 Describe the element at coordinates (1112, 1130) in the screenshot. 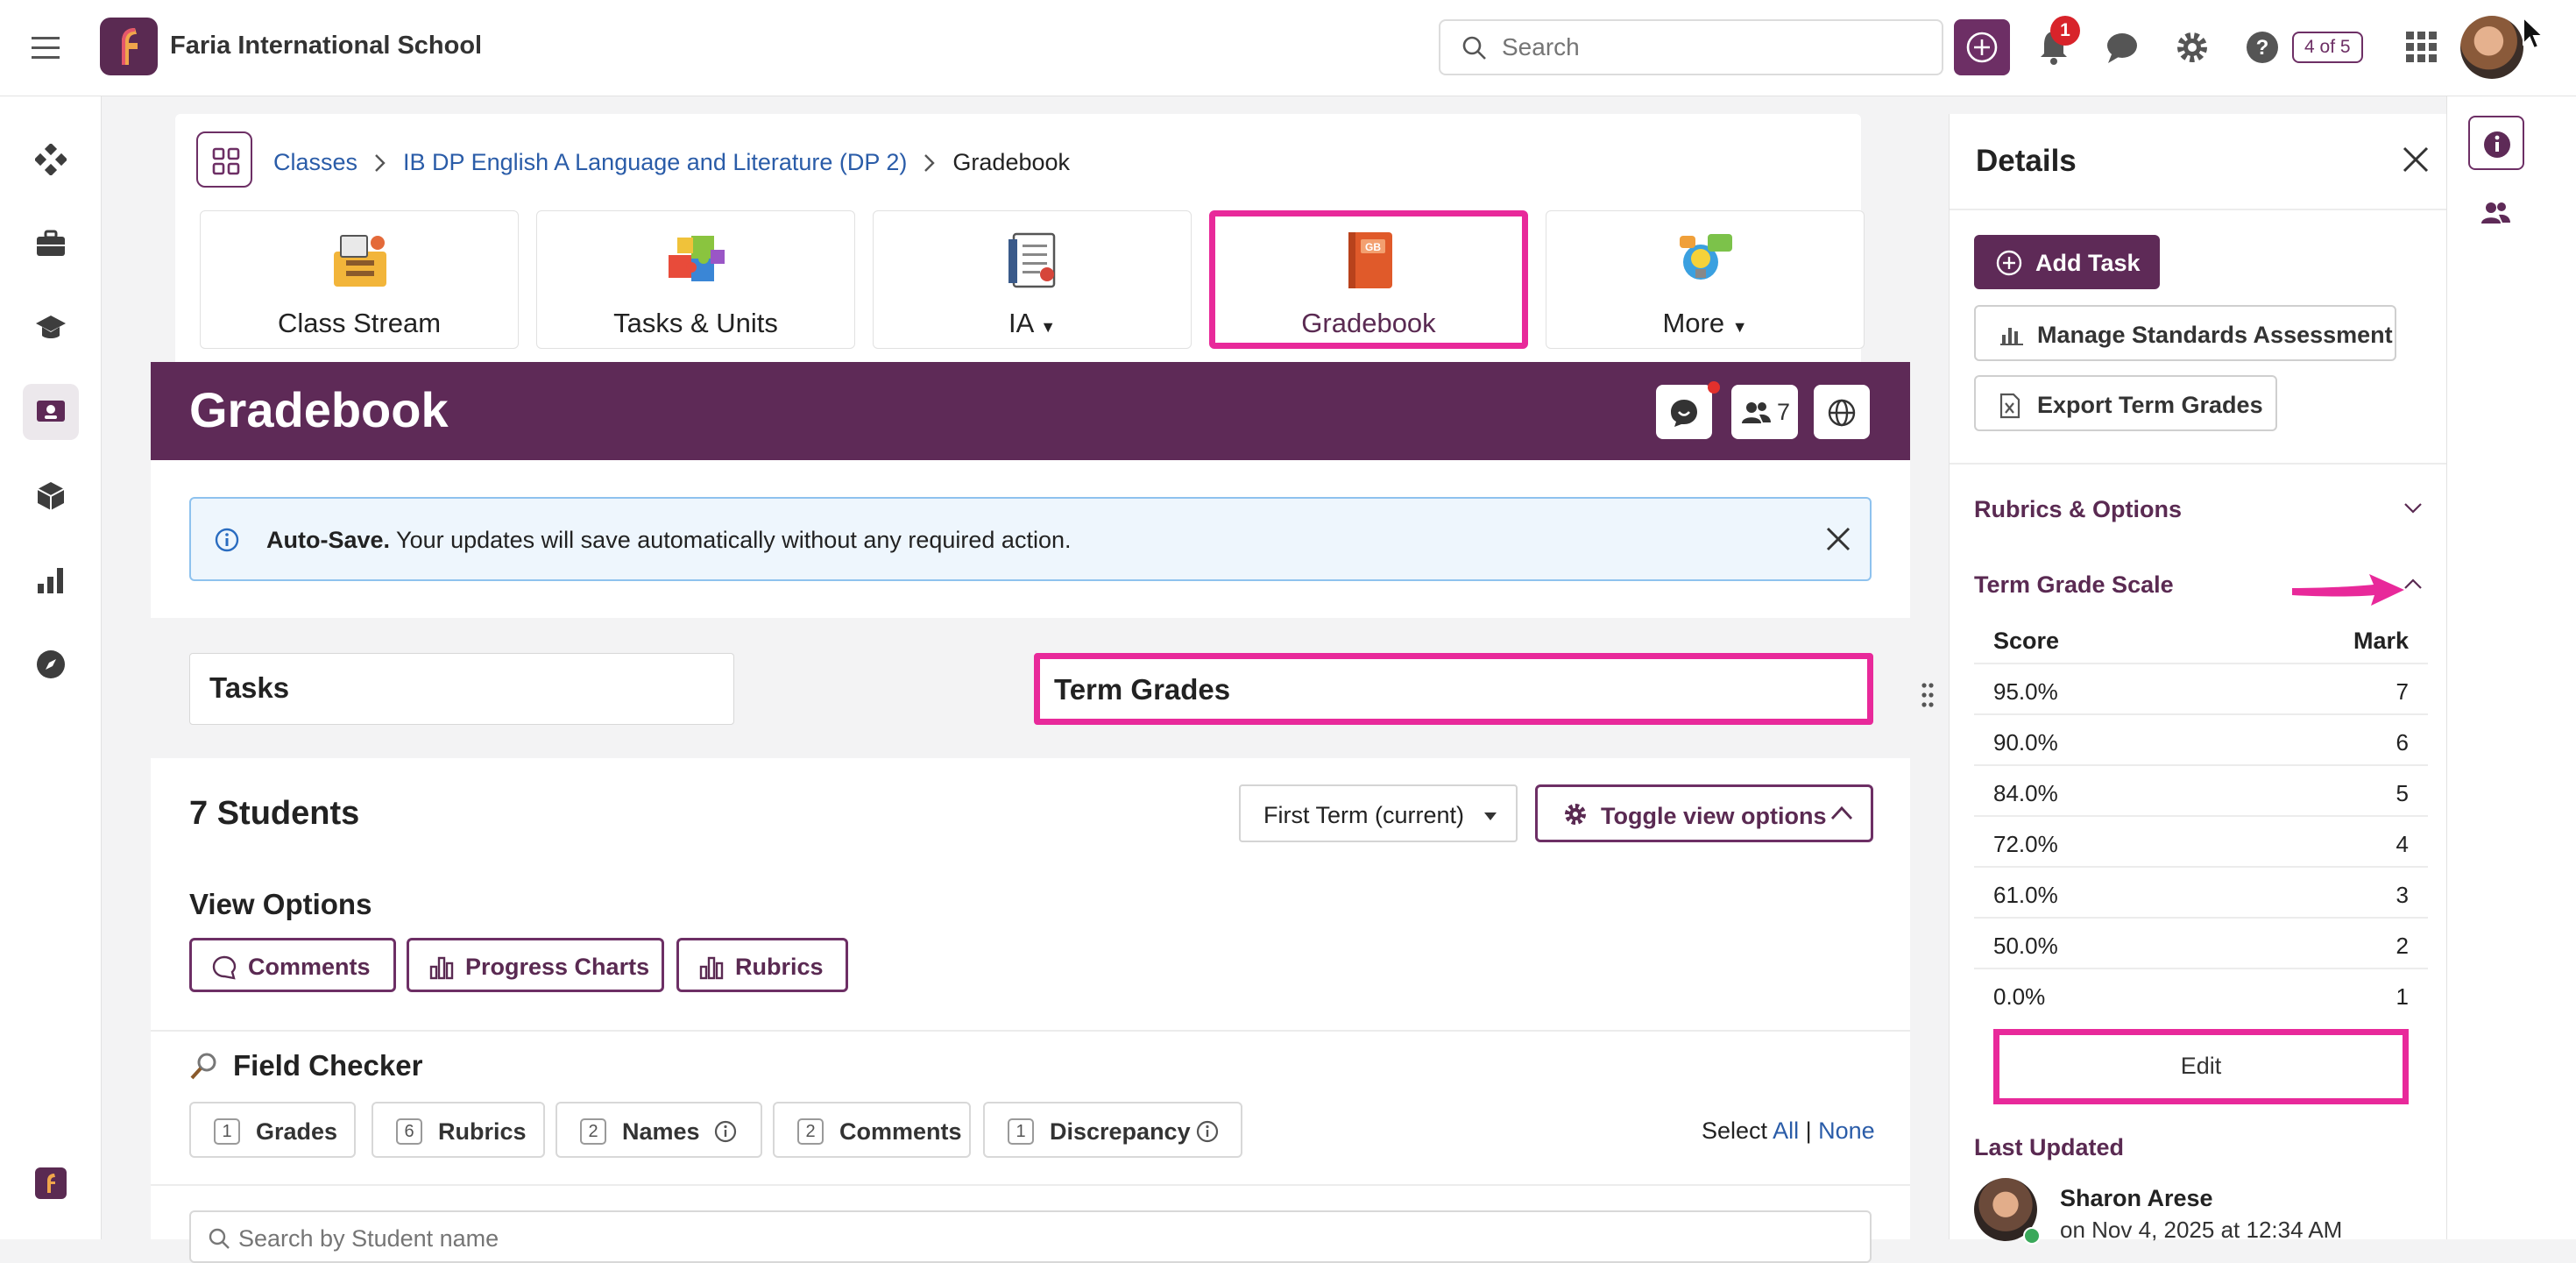

I see `field-chip-discrepancy: 1 Discrepancy` at that location.